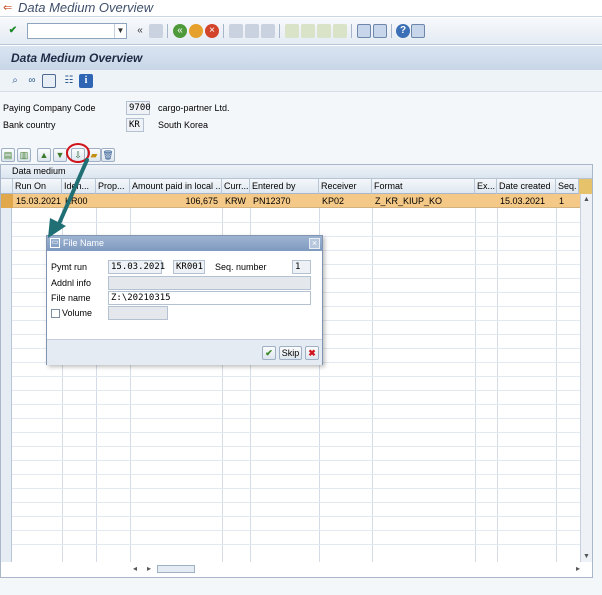 This screenshot has width=602, height=595. Describe the element at coordinates (252, 31) in the screenshot. I see `find-icon` at that location.